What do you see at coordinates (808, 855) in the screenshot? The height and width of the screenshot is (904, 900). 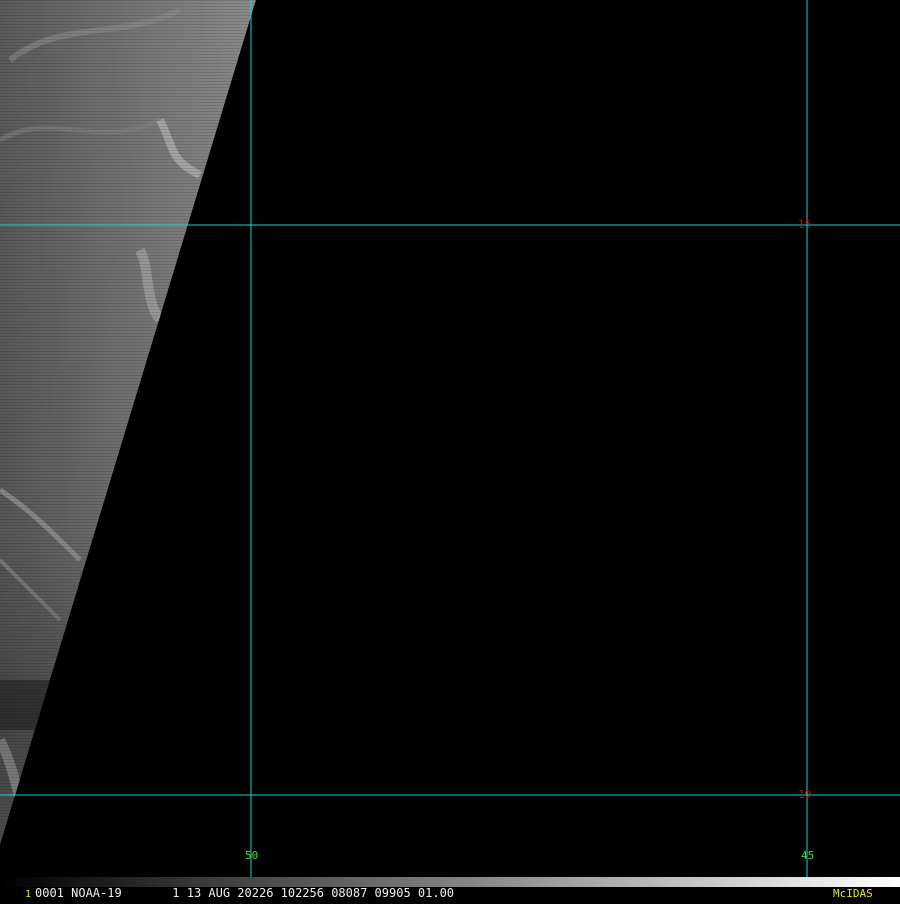 I see `longitude-label-45: 45` at bounding box center [808, 855].